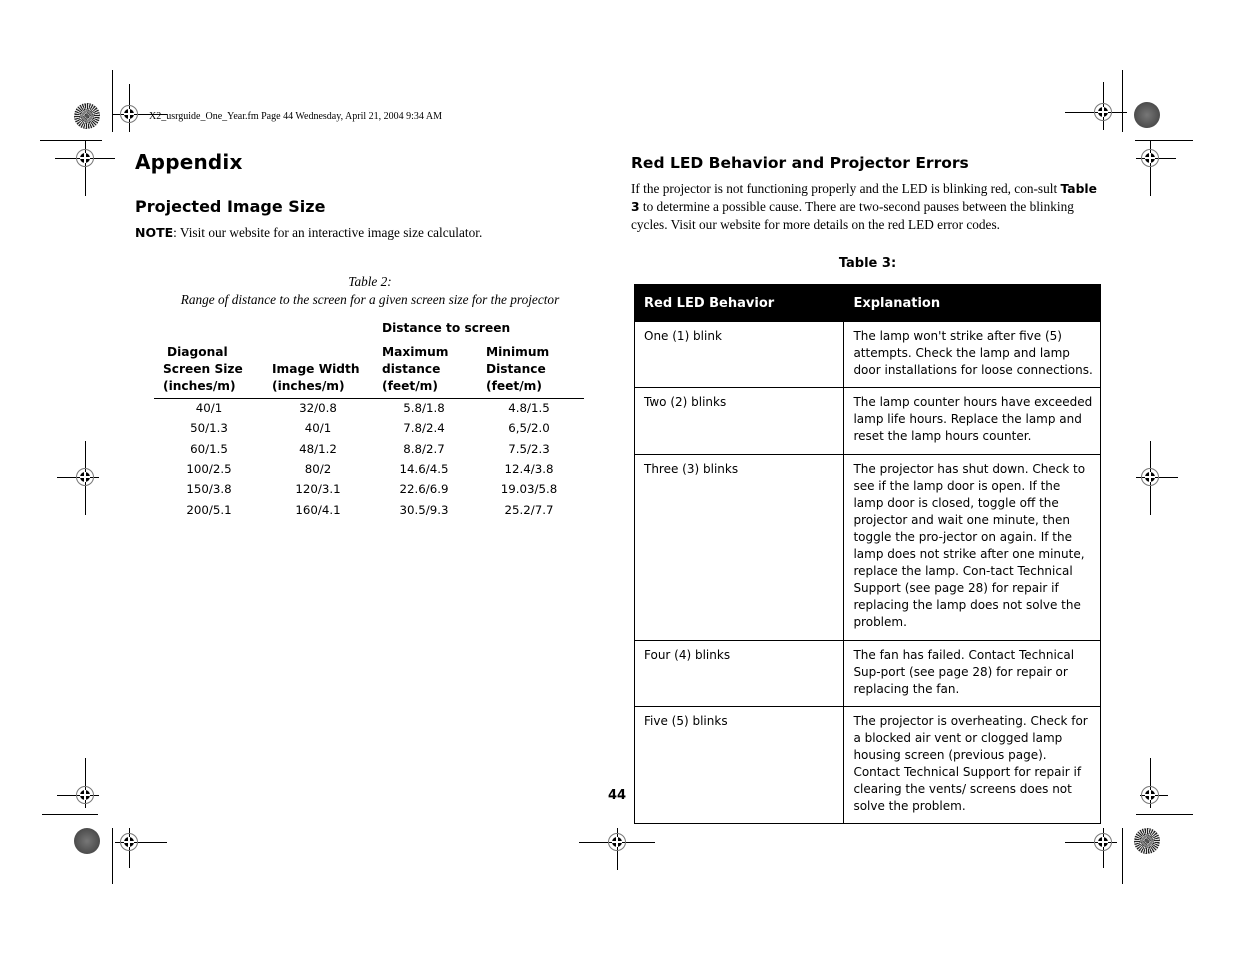 The image size is (1235, 954). What do you see at coordinates (424, 468) in the screenshot?
I see `table2-cell: 14.6/4.5` at bounding box center [424, 468].